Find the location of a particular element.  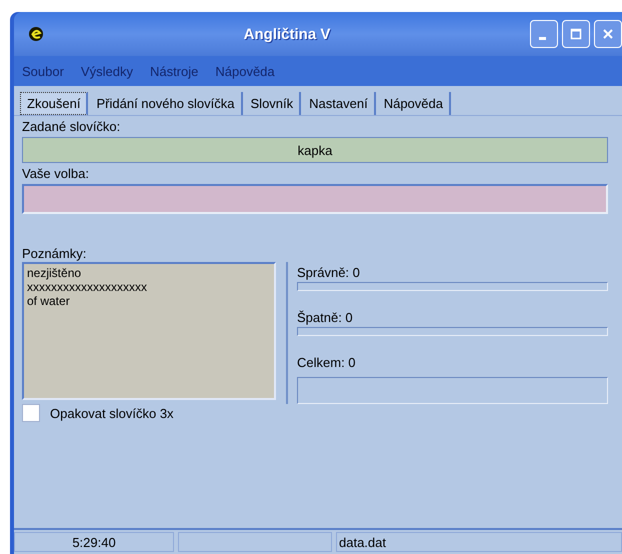

notes-field: nezjištěno xxxxxxxxxxxxxxxxxxxx of water is located at coordinates (149, 331).